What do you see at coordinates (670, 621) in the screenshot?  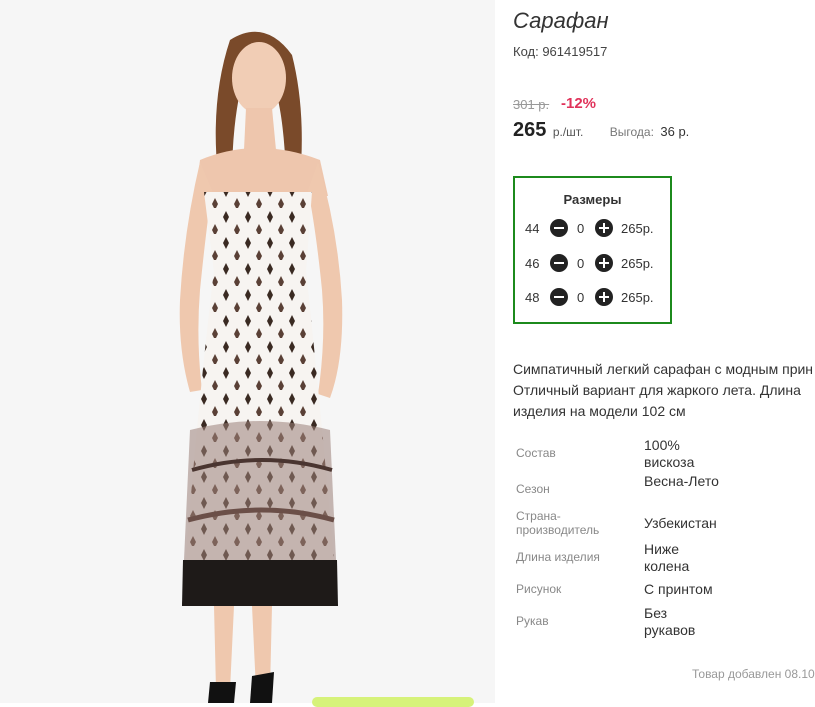 I see `spec-value: Без рукавов` at bounding box center [670, 621].